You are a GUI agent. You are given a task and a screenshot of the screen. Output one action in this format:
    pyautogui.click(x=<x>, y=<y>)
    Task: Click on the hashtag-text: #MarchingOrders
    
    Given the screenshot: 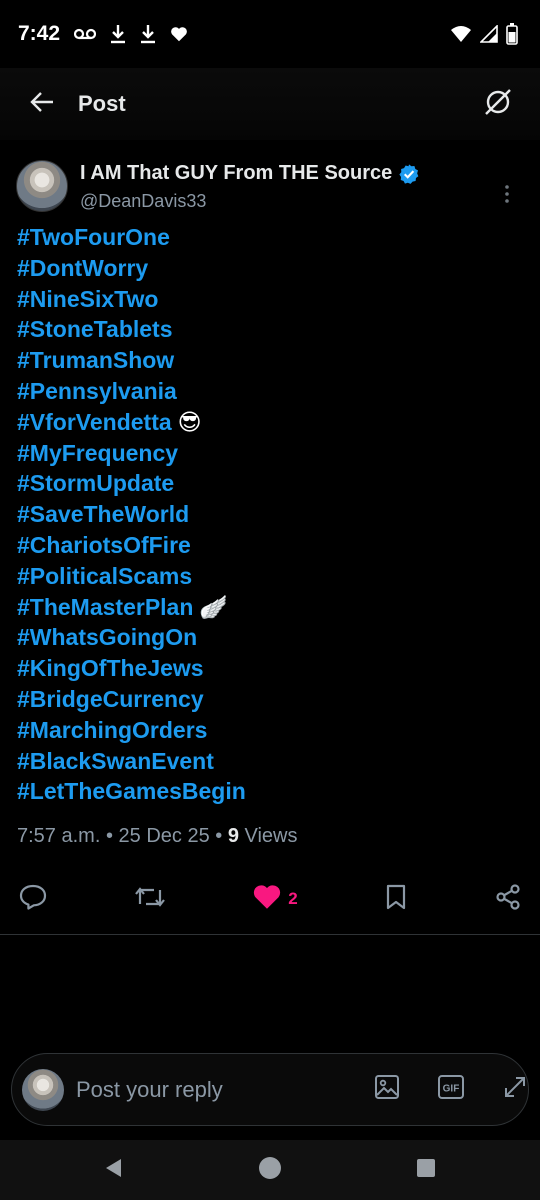 What is the action you would take?
    pyautogui.click(x=112, y=730)
    